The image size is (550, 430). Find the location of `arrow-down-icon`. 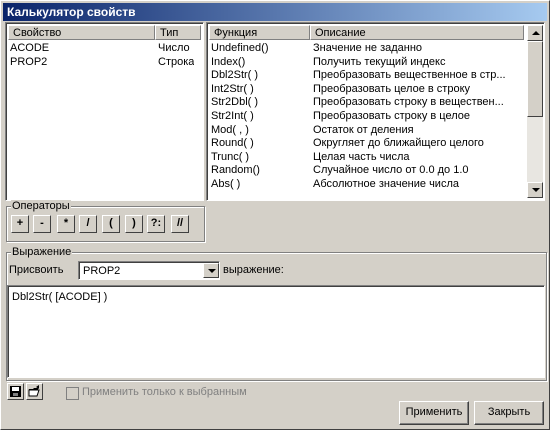

arrow-down-icon is located at coordinates (536, 190).